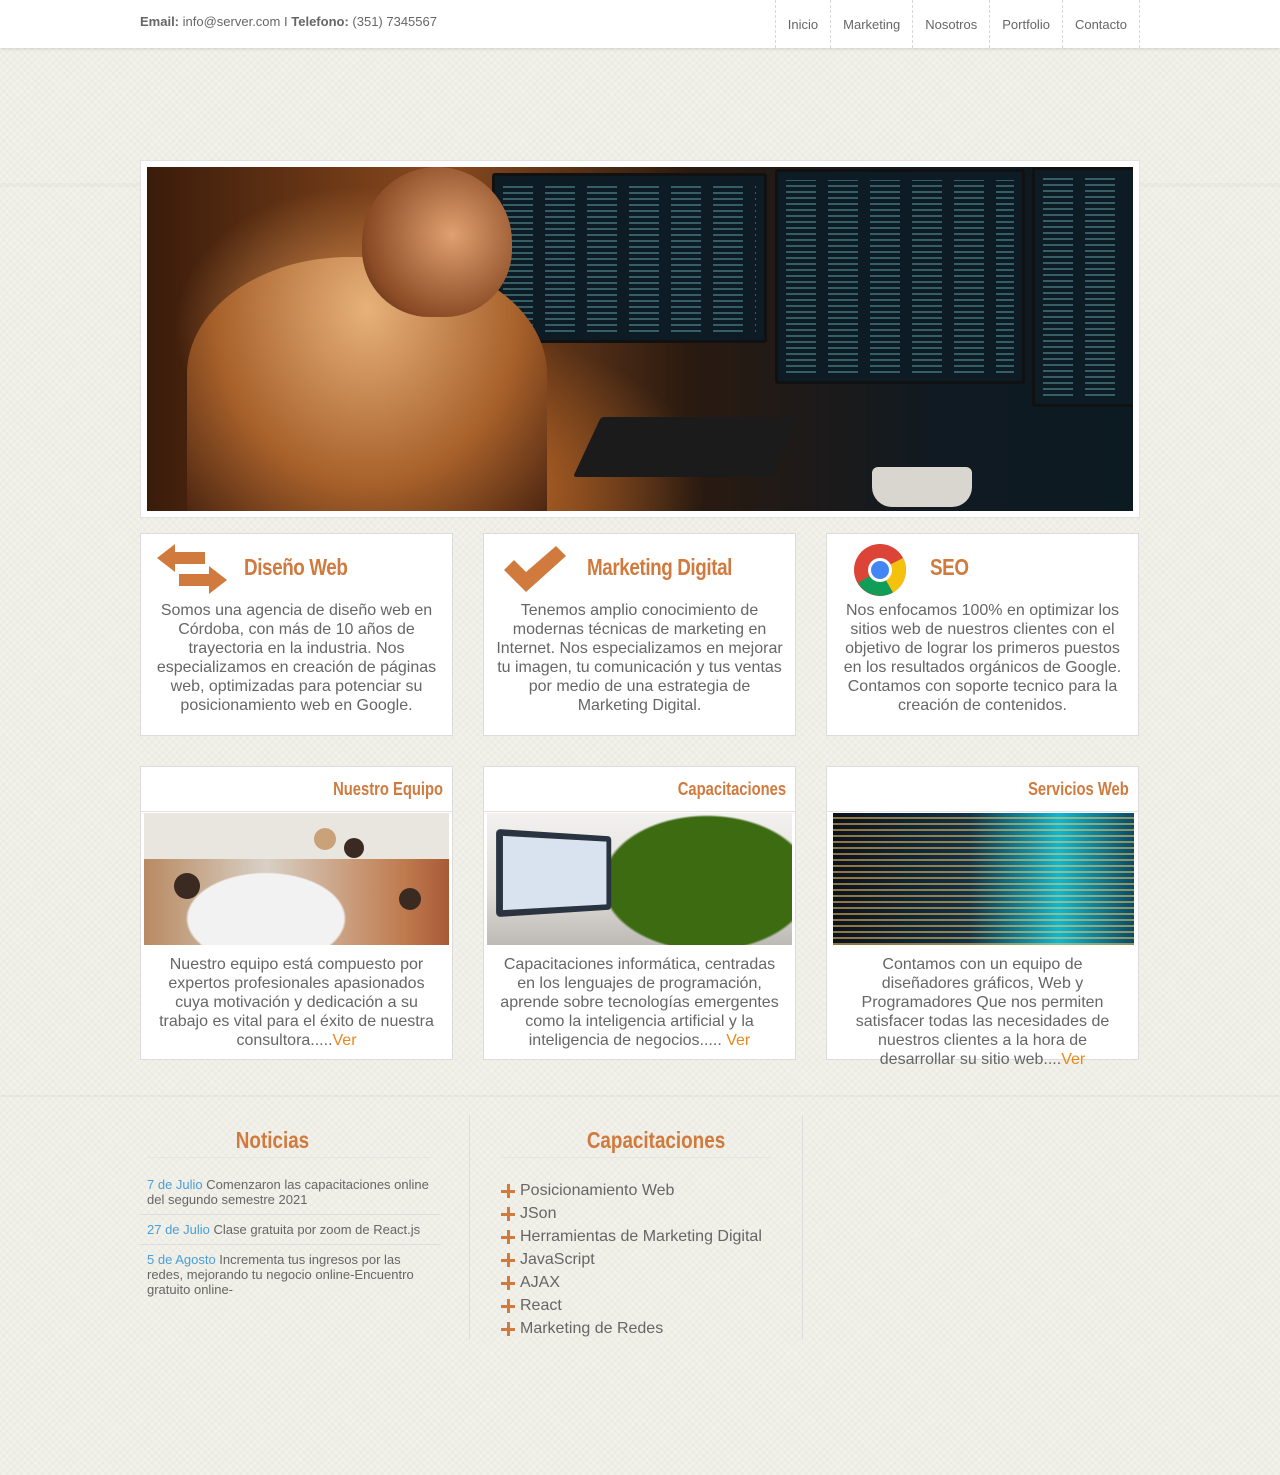  I want to click on news-date: 7 de Julio, so click(175, 1184).